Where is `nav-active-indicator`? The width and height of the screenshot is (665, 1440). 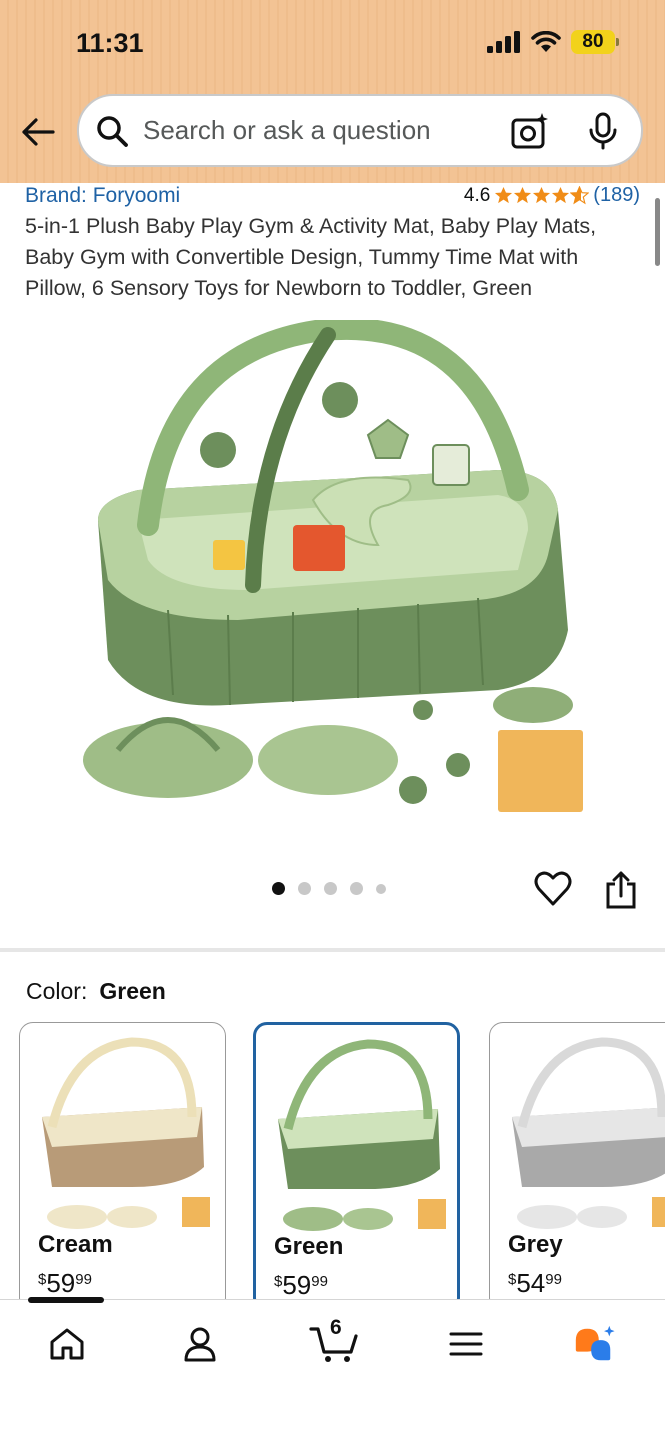
nav-active-indicator is located at coordinates (66, 1300).